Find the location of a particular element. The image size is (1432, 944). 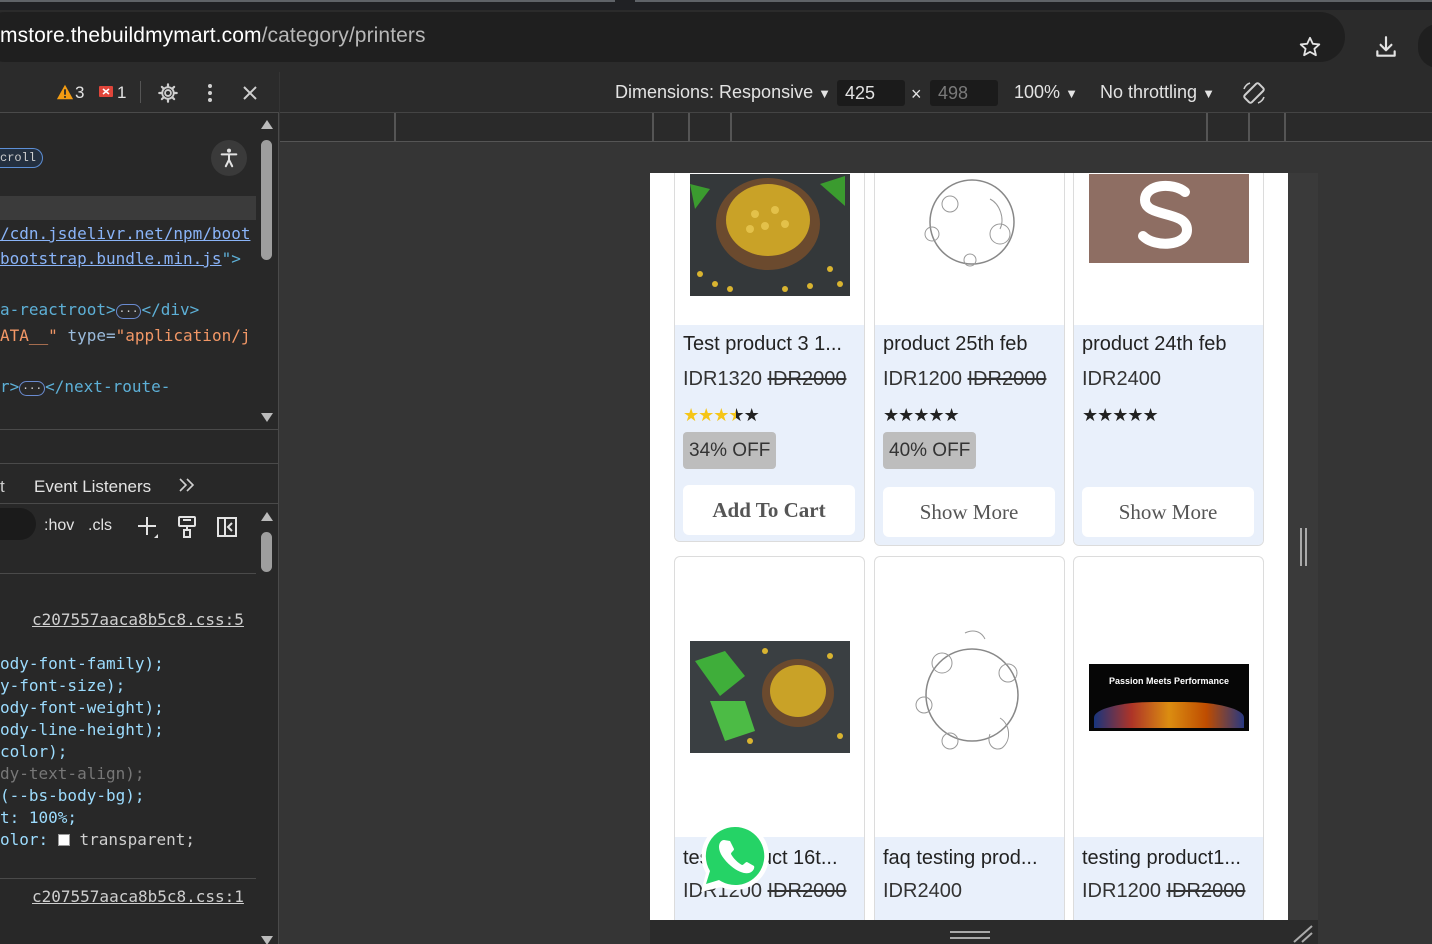

laptop-banner-icon: Passion Meets Performance is located at coordinates (1169, 697).